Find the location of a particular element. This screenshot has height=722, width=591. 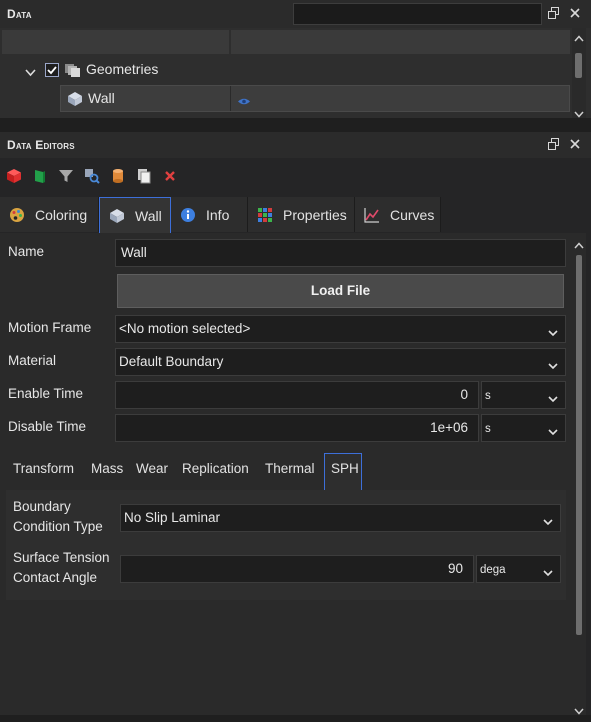

contact-angle-unit: dega is located at coordinates (493, 570).